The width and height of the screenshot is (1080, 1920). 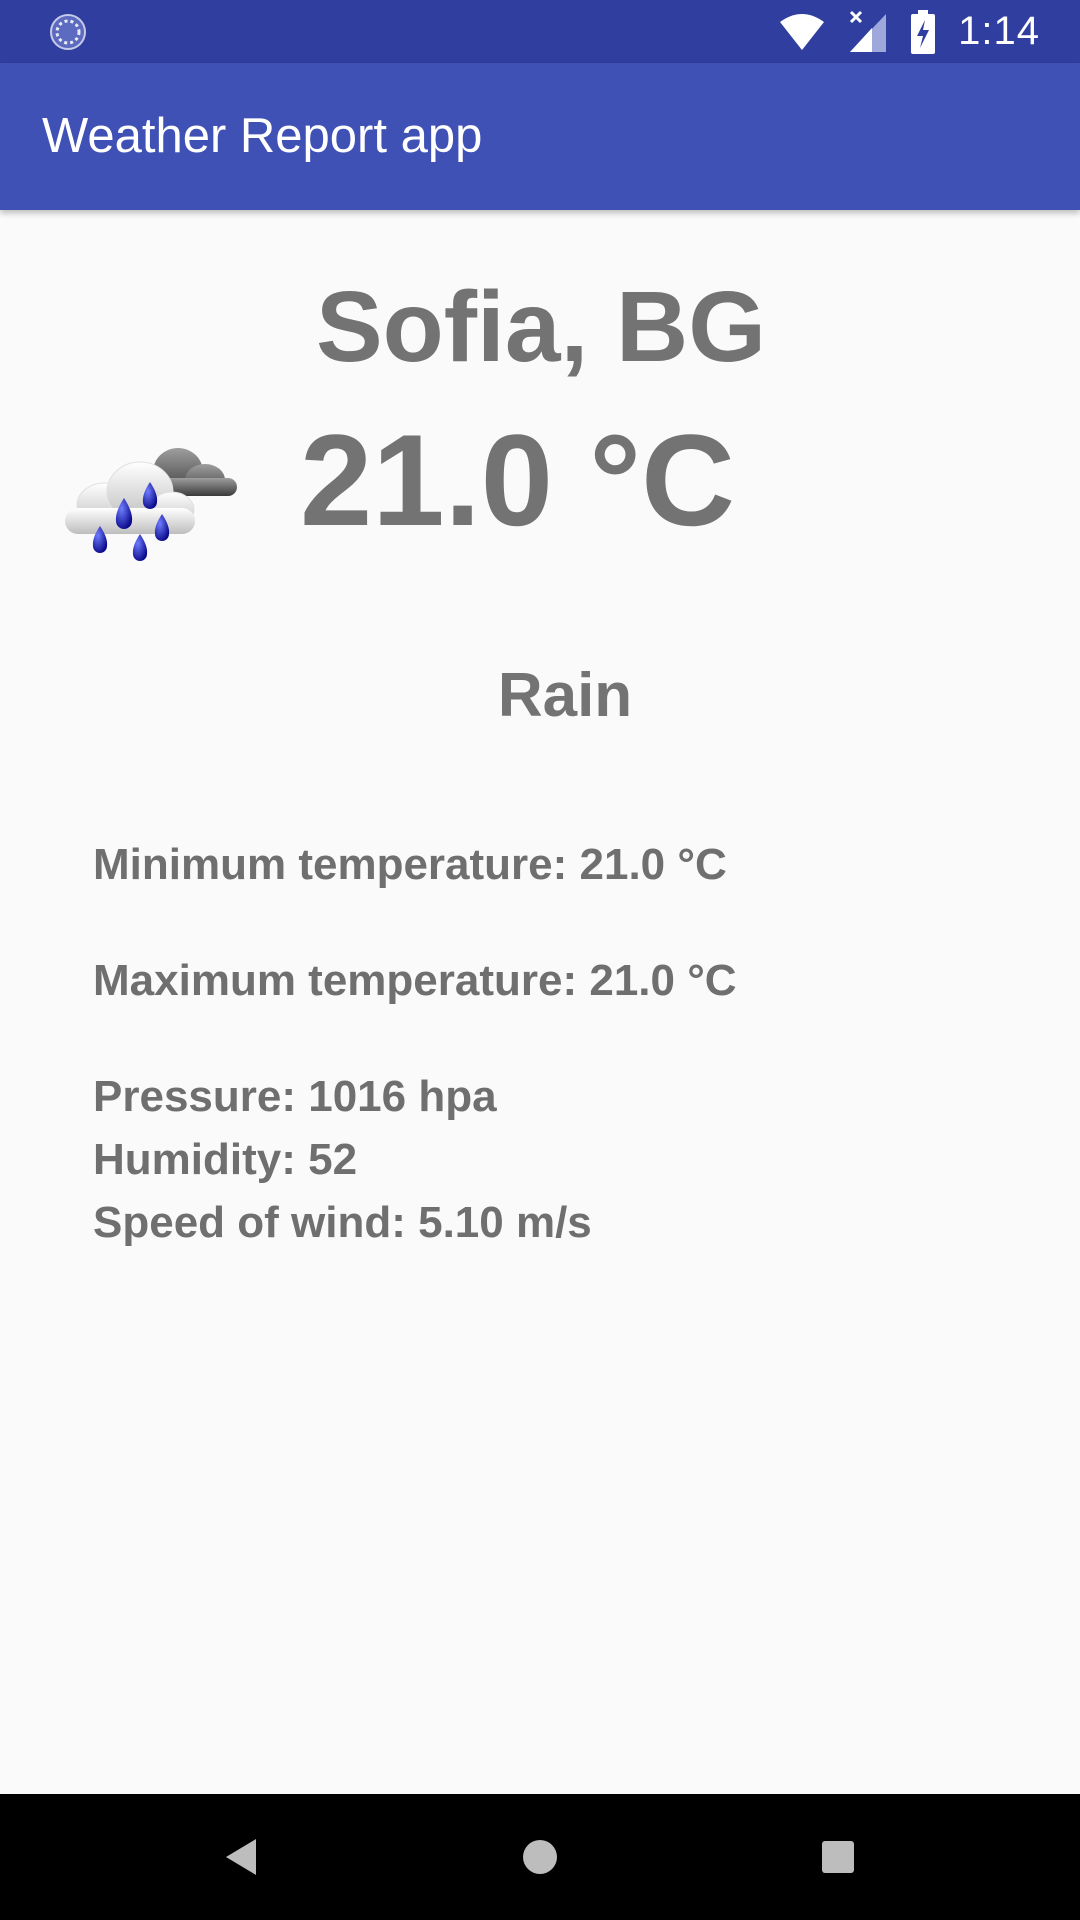 I want to click on recents-button, so click(x=838, y=1857).